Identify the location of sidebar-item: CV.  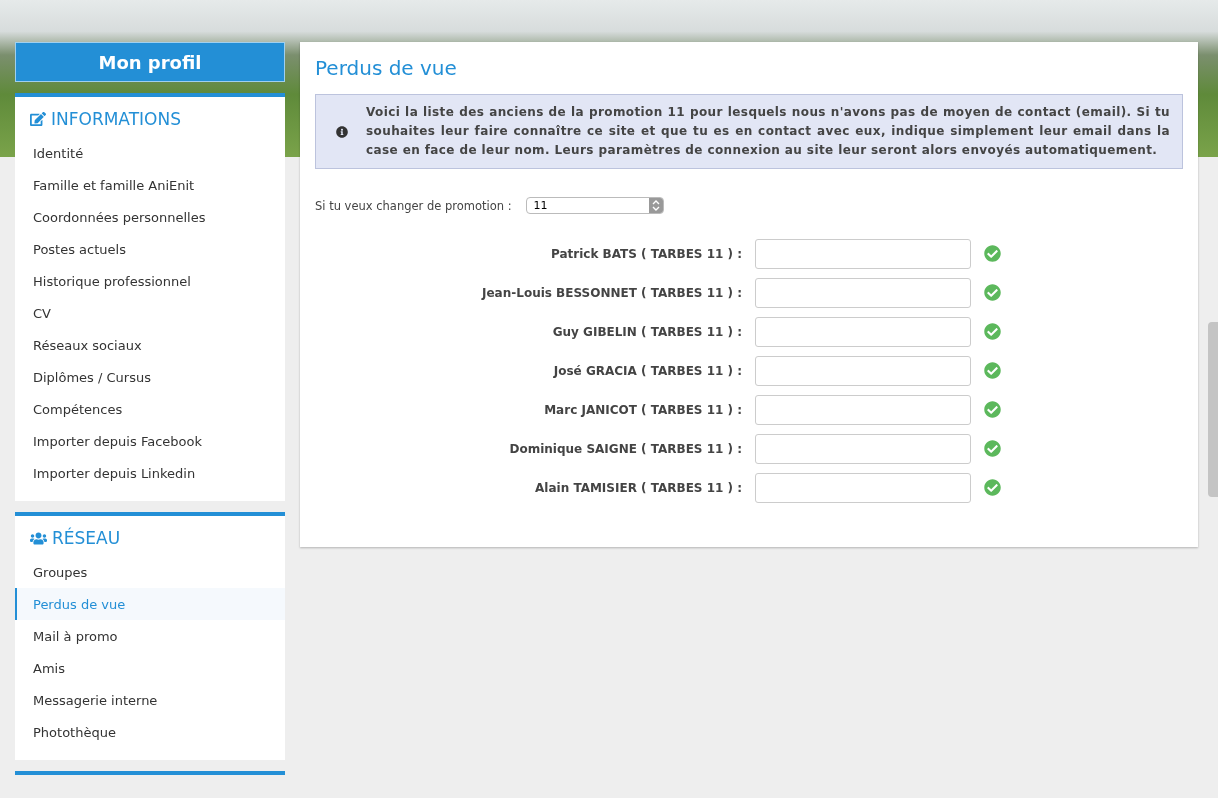
(150, 313).